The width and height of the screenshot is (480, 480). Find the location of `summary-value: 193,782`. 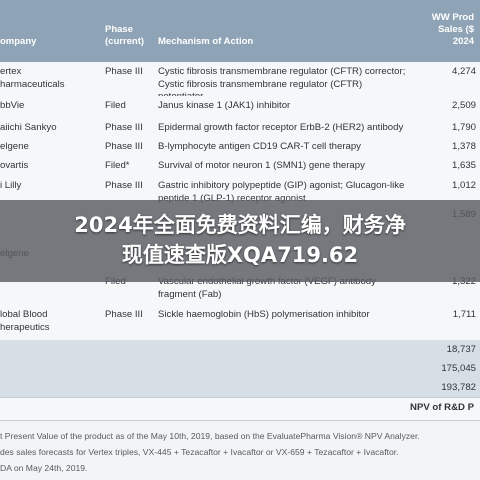

summary-value: 193,782 is located at coordinates (458, 387).